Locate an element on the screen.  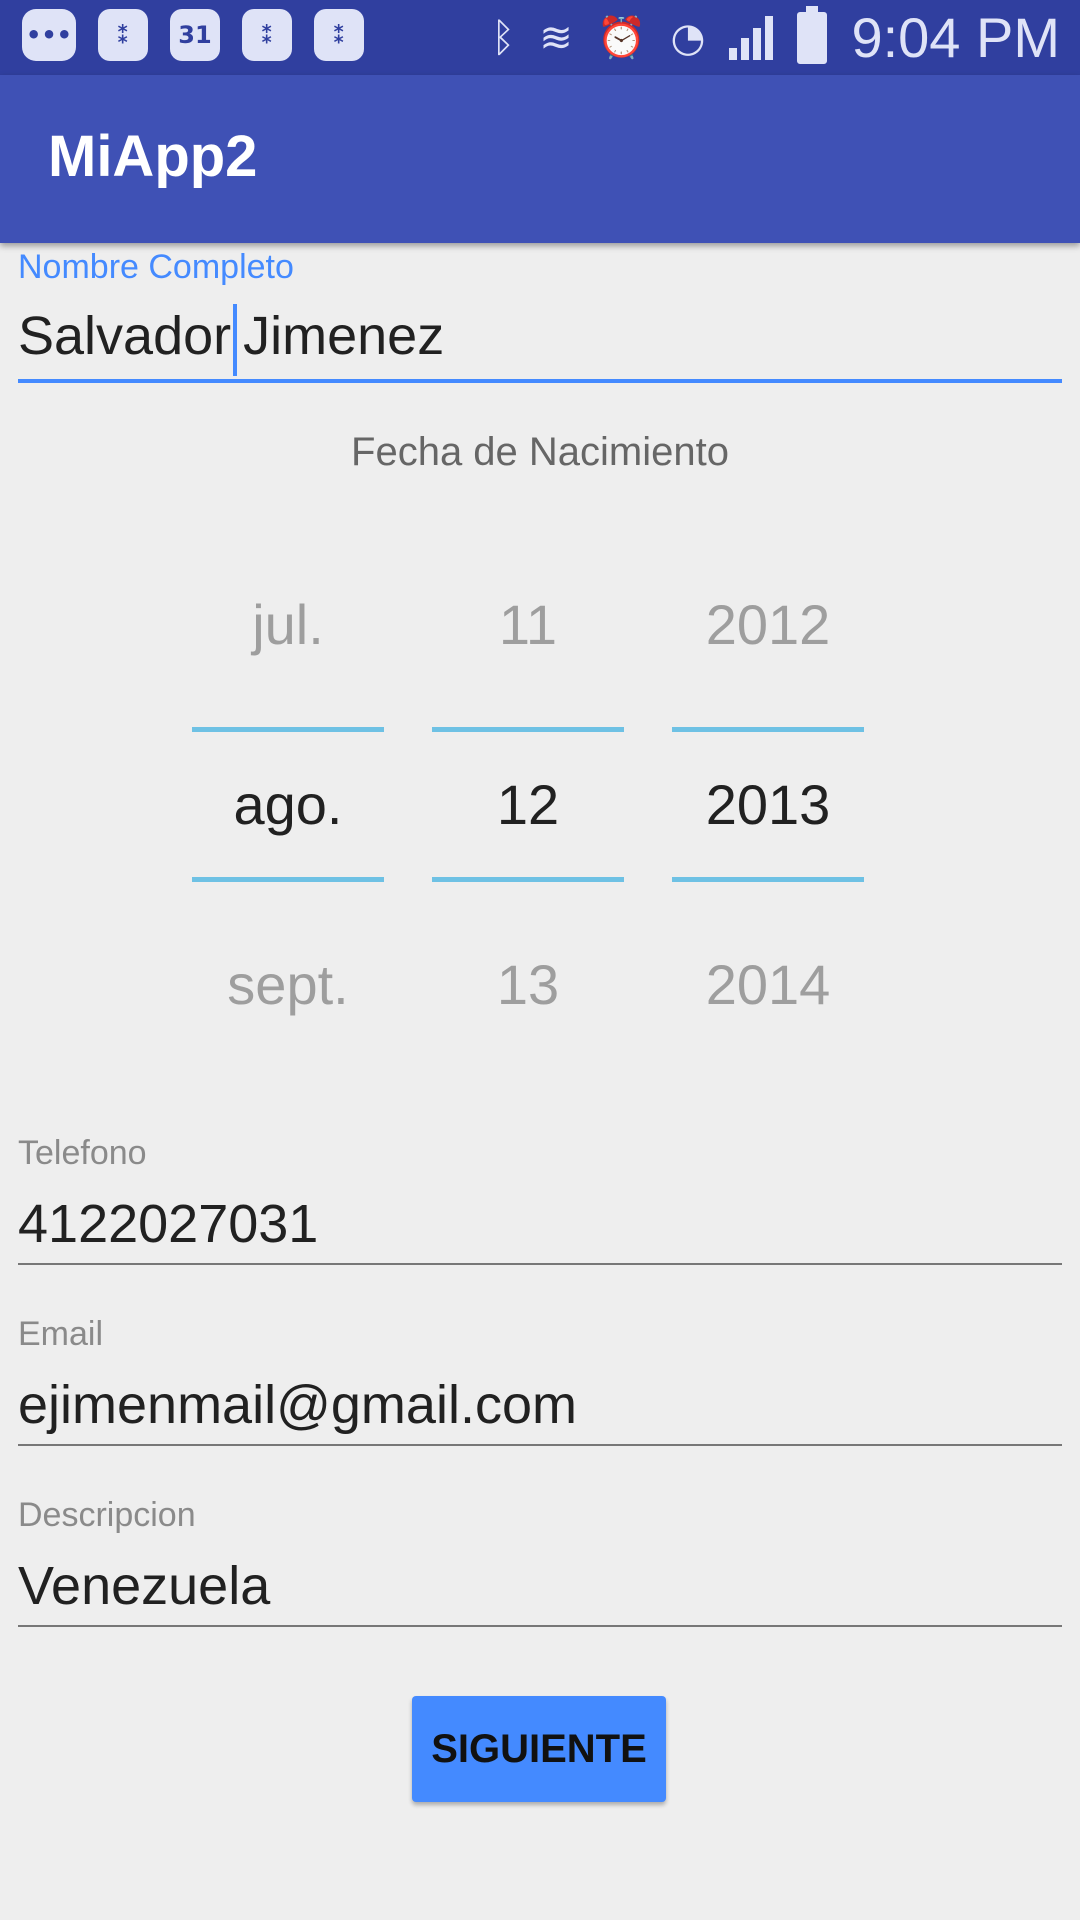
day-next: 13 is located at coordinates (528, 984).